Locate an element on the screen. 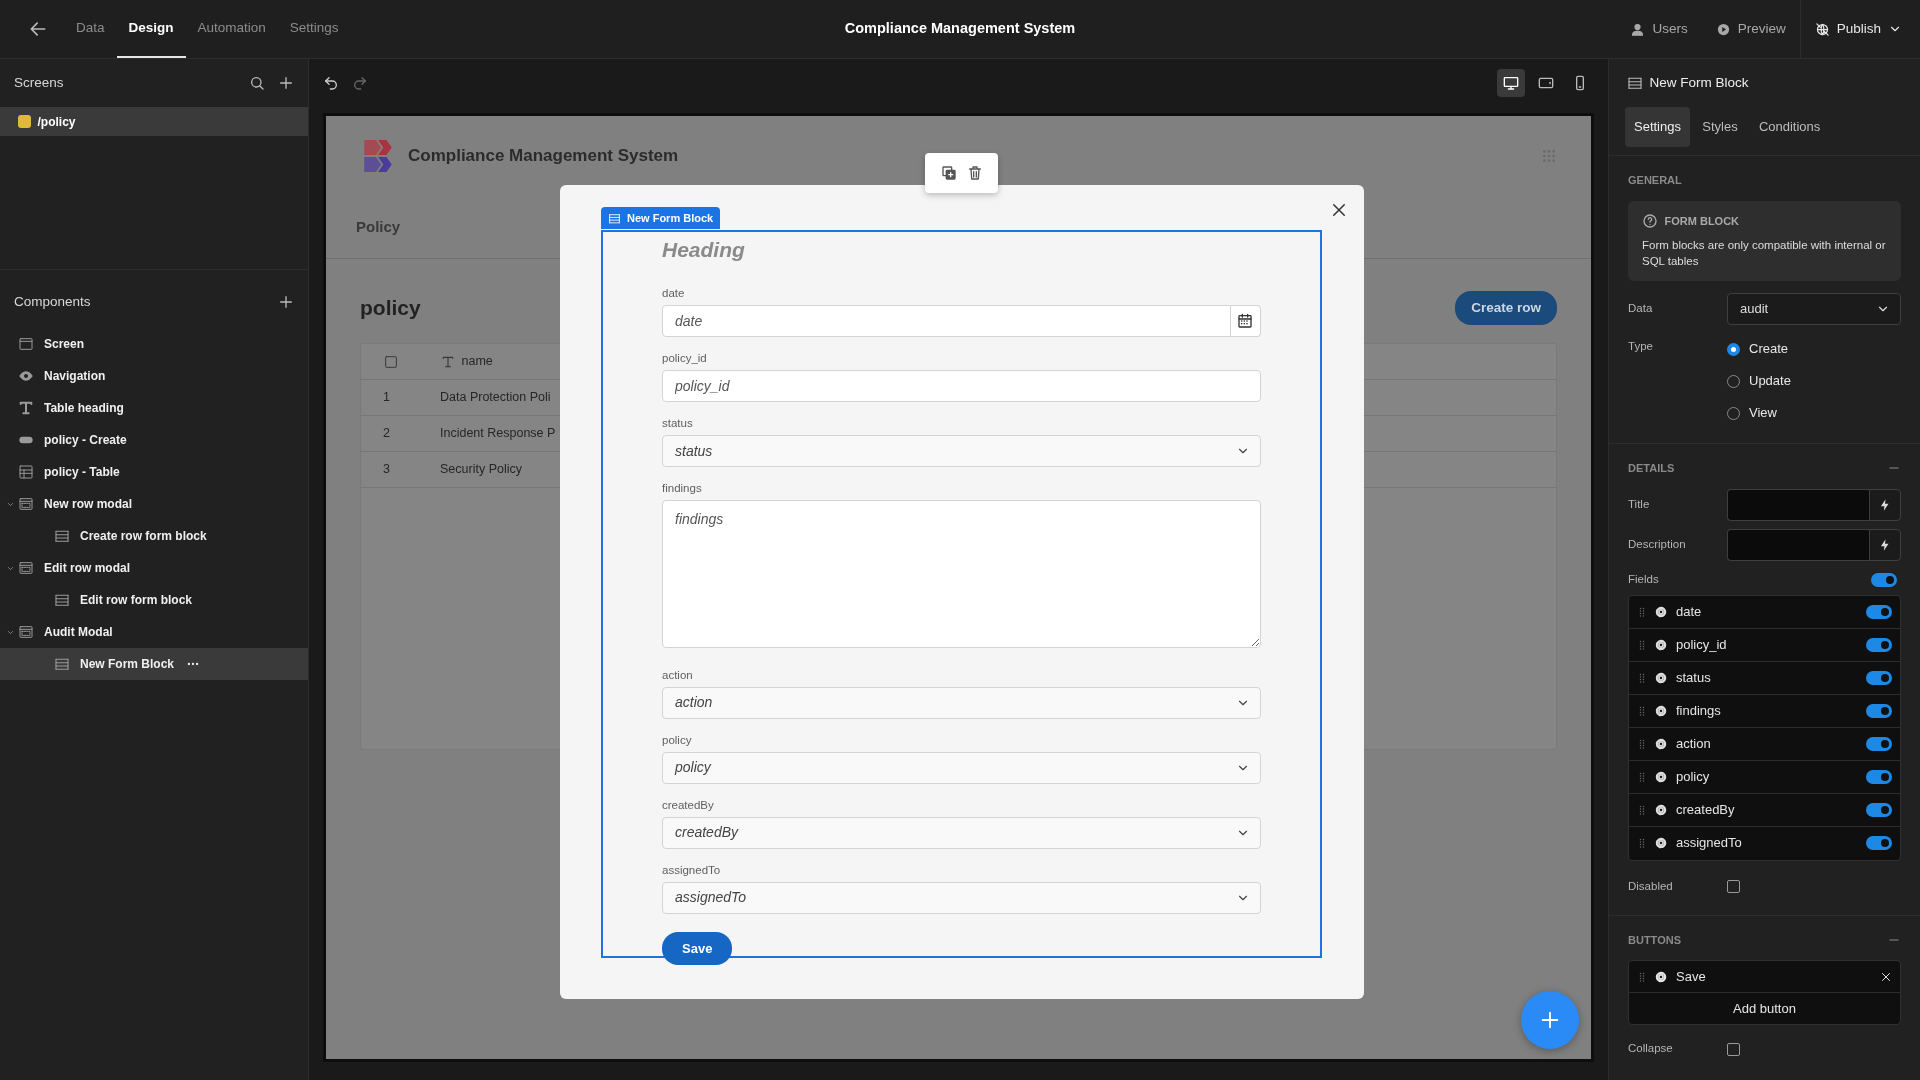 This screenshot has height=1080, width=1920. component-item: policy - Create is located at coordinates (154, 440).